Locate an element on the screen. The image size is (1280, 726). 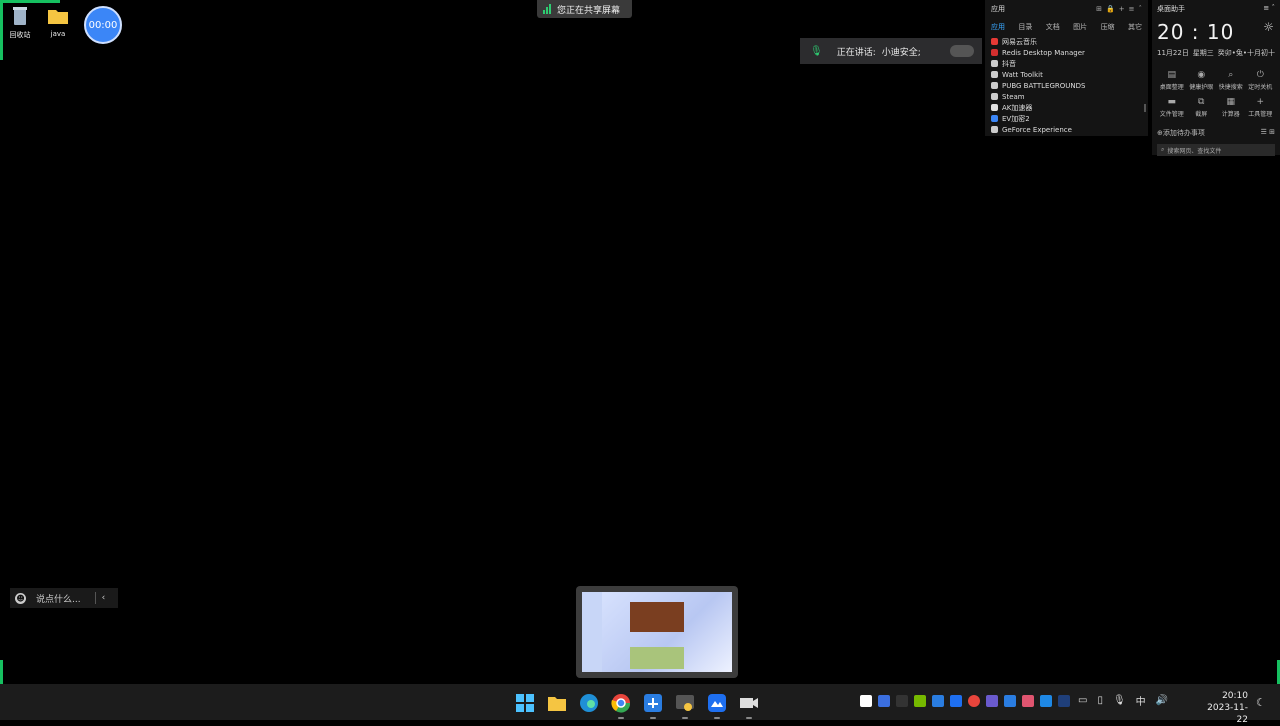
video-app-icon is located at coordinates (749, 705).